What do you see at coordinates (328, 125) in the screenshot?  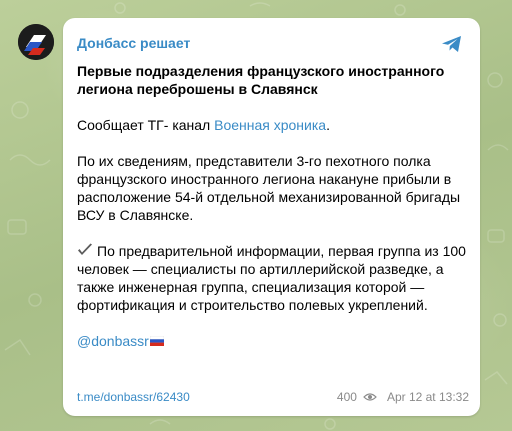 I see `source-suffix: .` at bounding box center [328, 125].